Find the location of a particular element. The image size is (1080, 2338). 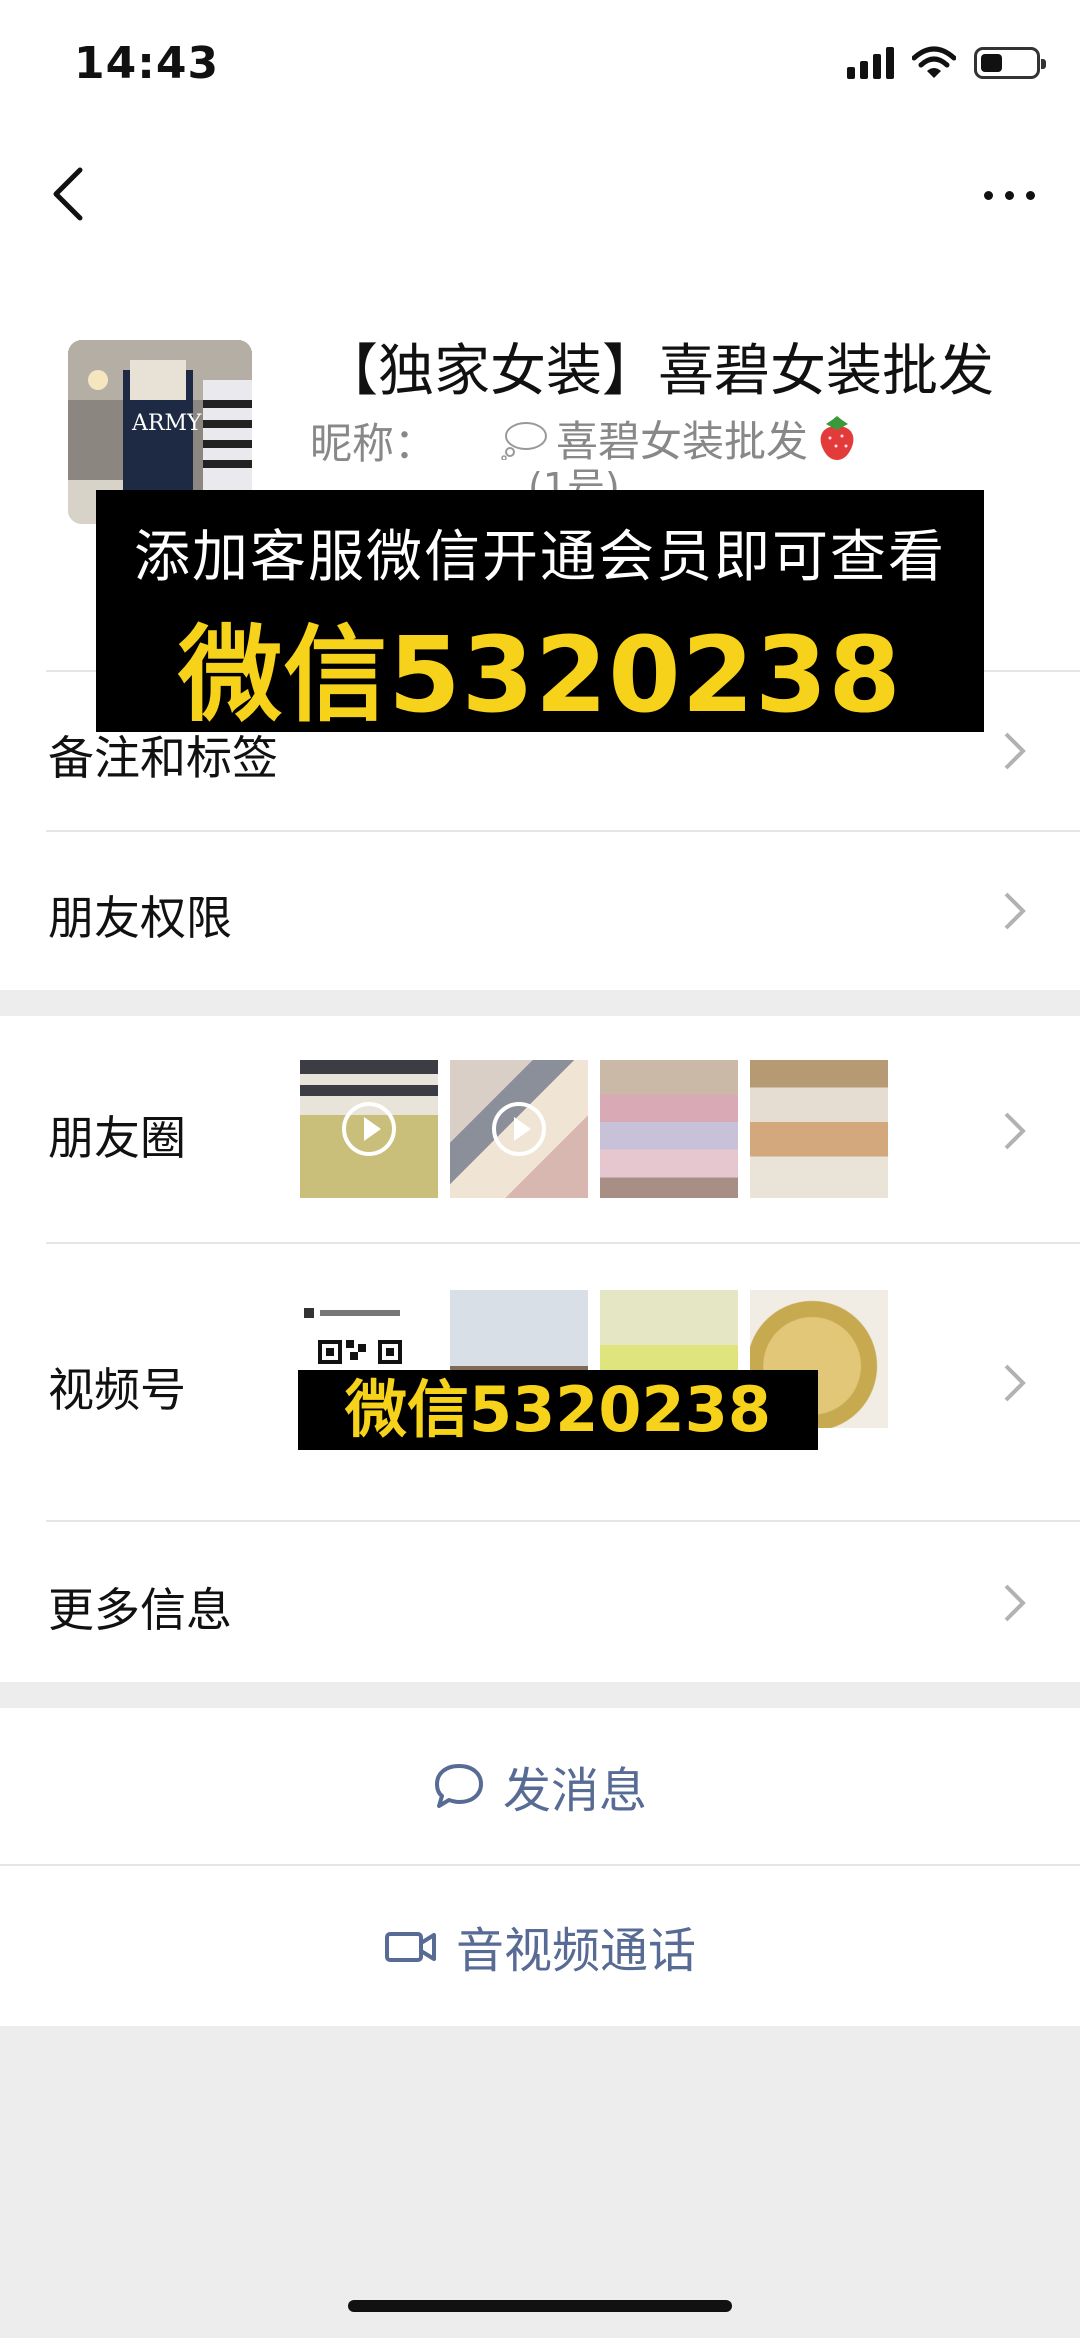

row-moments-label: 朋友圈 is located at coordinates (117, 1138).